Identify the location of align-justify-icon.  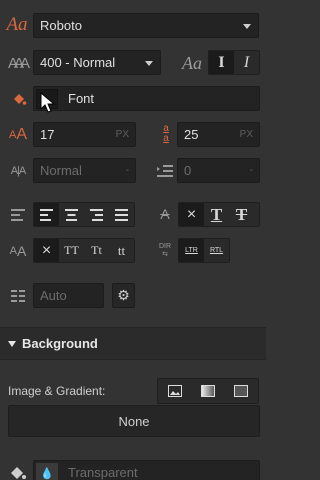
(121, 214).